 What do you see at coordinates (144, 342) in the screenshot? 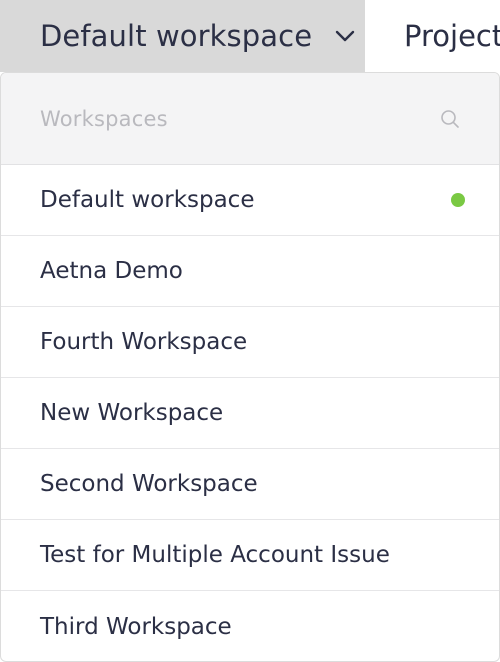
I see `workspace-item-label: Fourth Workspace` at bounding box center [144, 342].